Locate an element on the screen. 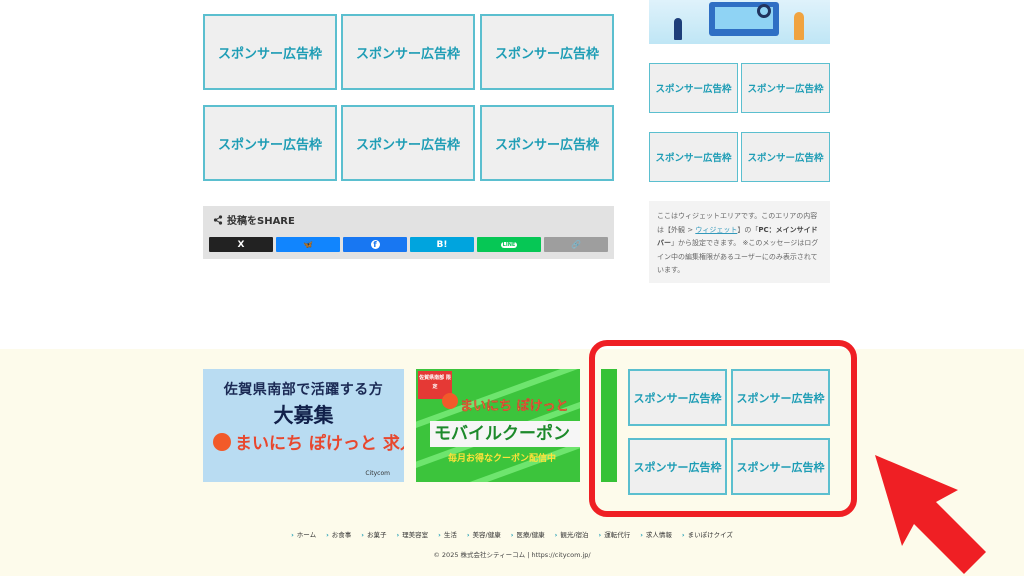 The width and height of the screenshot is (1024, 576). footer-nav-item: 求人情報 is located at coordinates (656, 534).